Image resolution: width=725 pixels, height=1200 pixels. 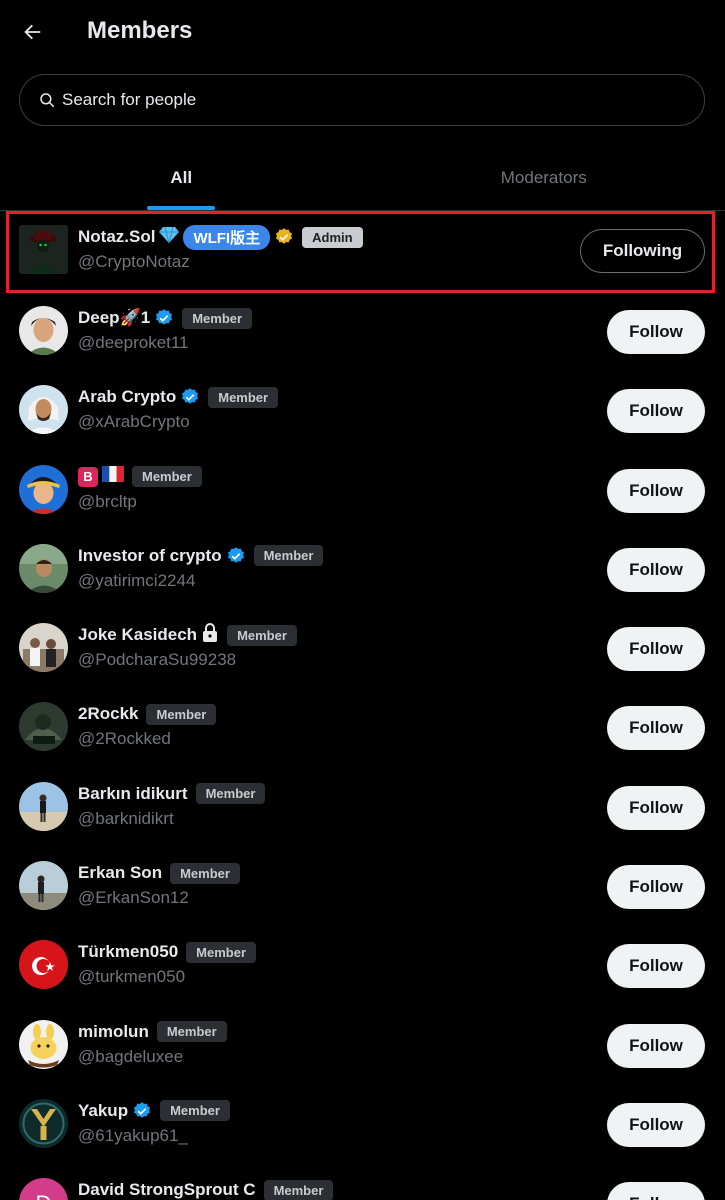 I want to click on member-name: Erkan Son, so click(x=120, y=873).